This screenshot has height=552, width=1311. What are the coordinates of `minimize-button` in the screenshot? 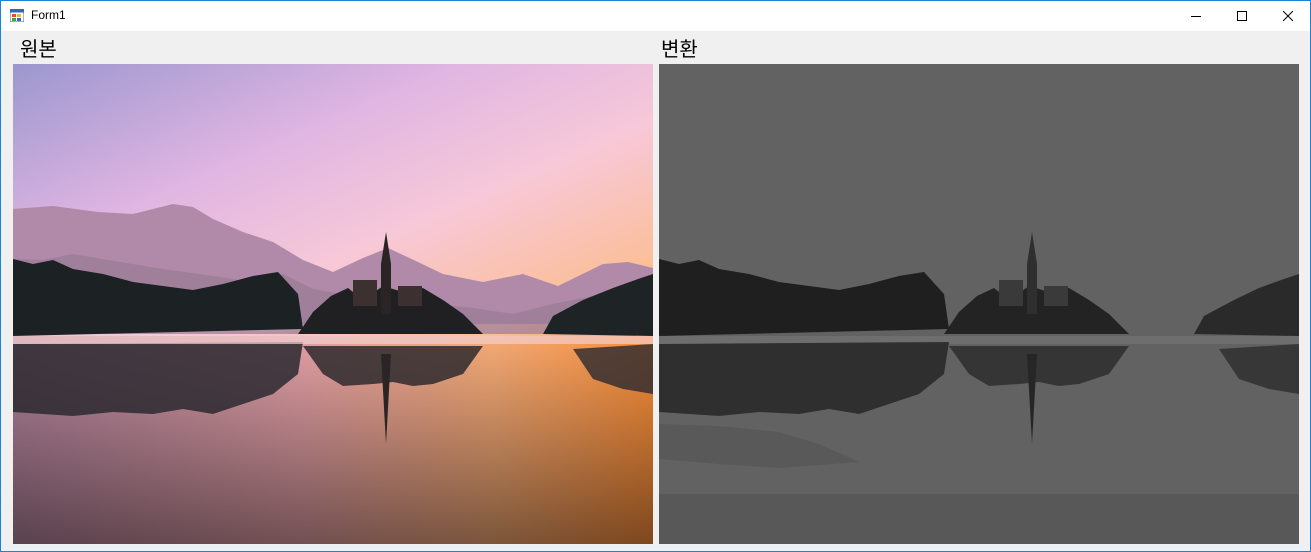 It's located at (1196, 16).